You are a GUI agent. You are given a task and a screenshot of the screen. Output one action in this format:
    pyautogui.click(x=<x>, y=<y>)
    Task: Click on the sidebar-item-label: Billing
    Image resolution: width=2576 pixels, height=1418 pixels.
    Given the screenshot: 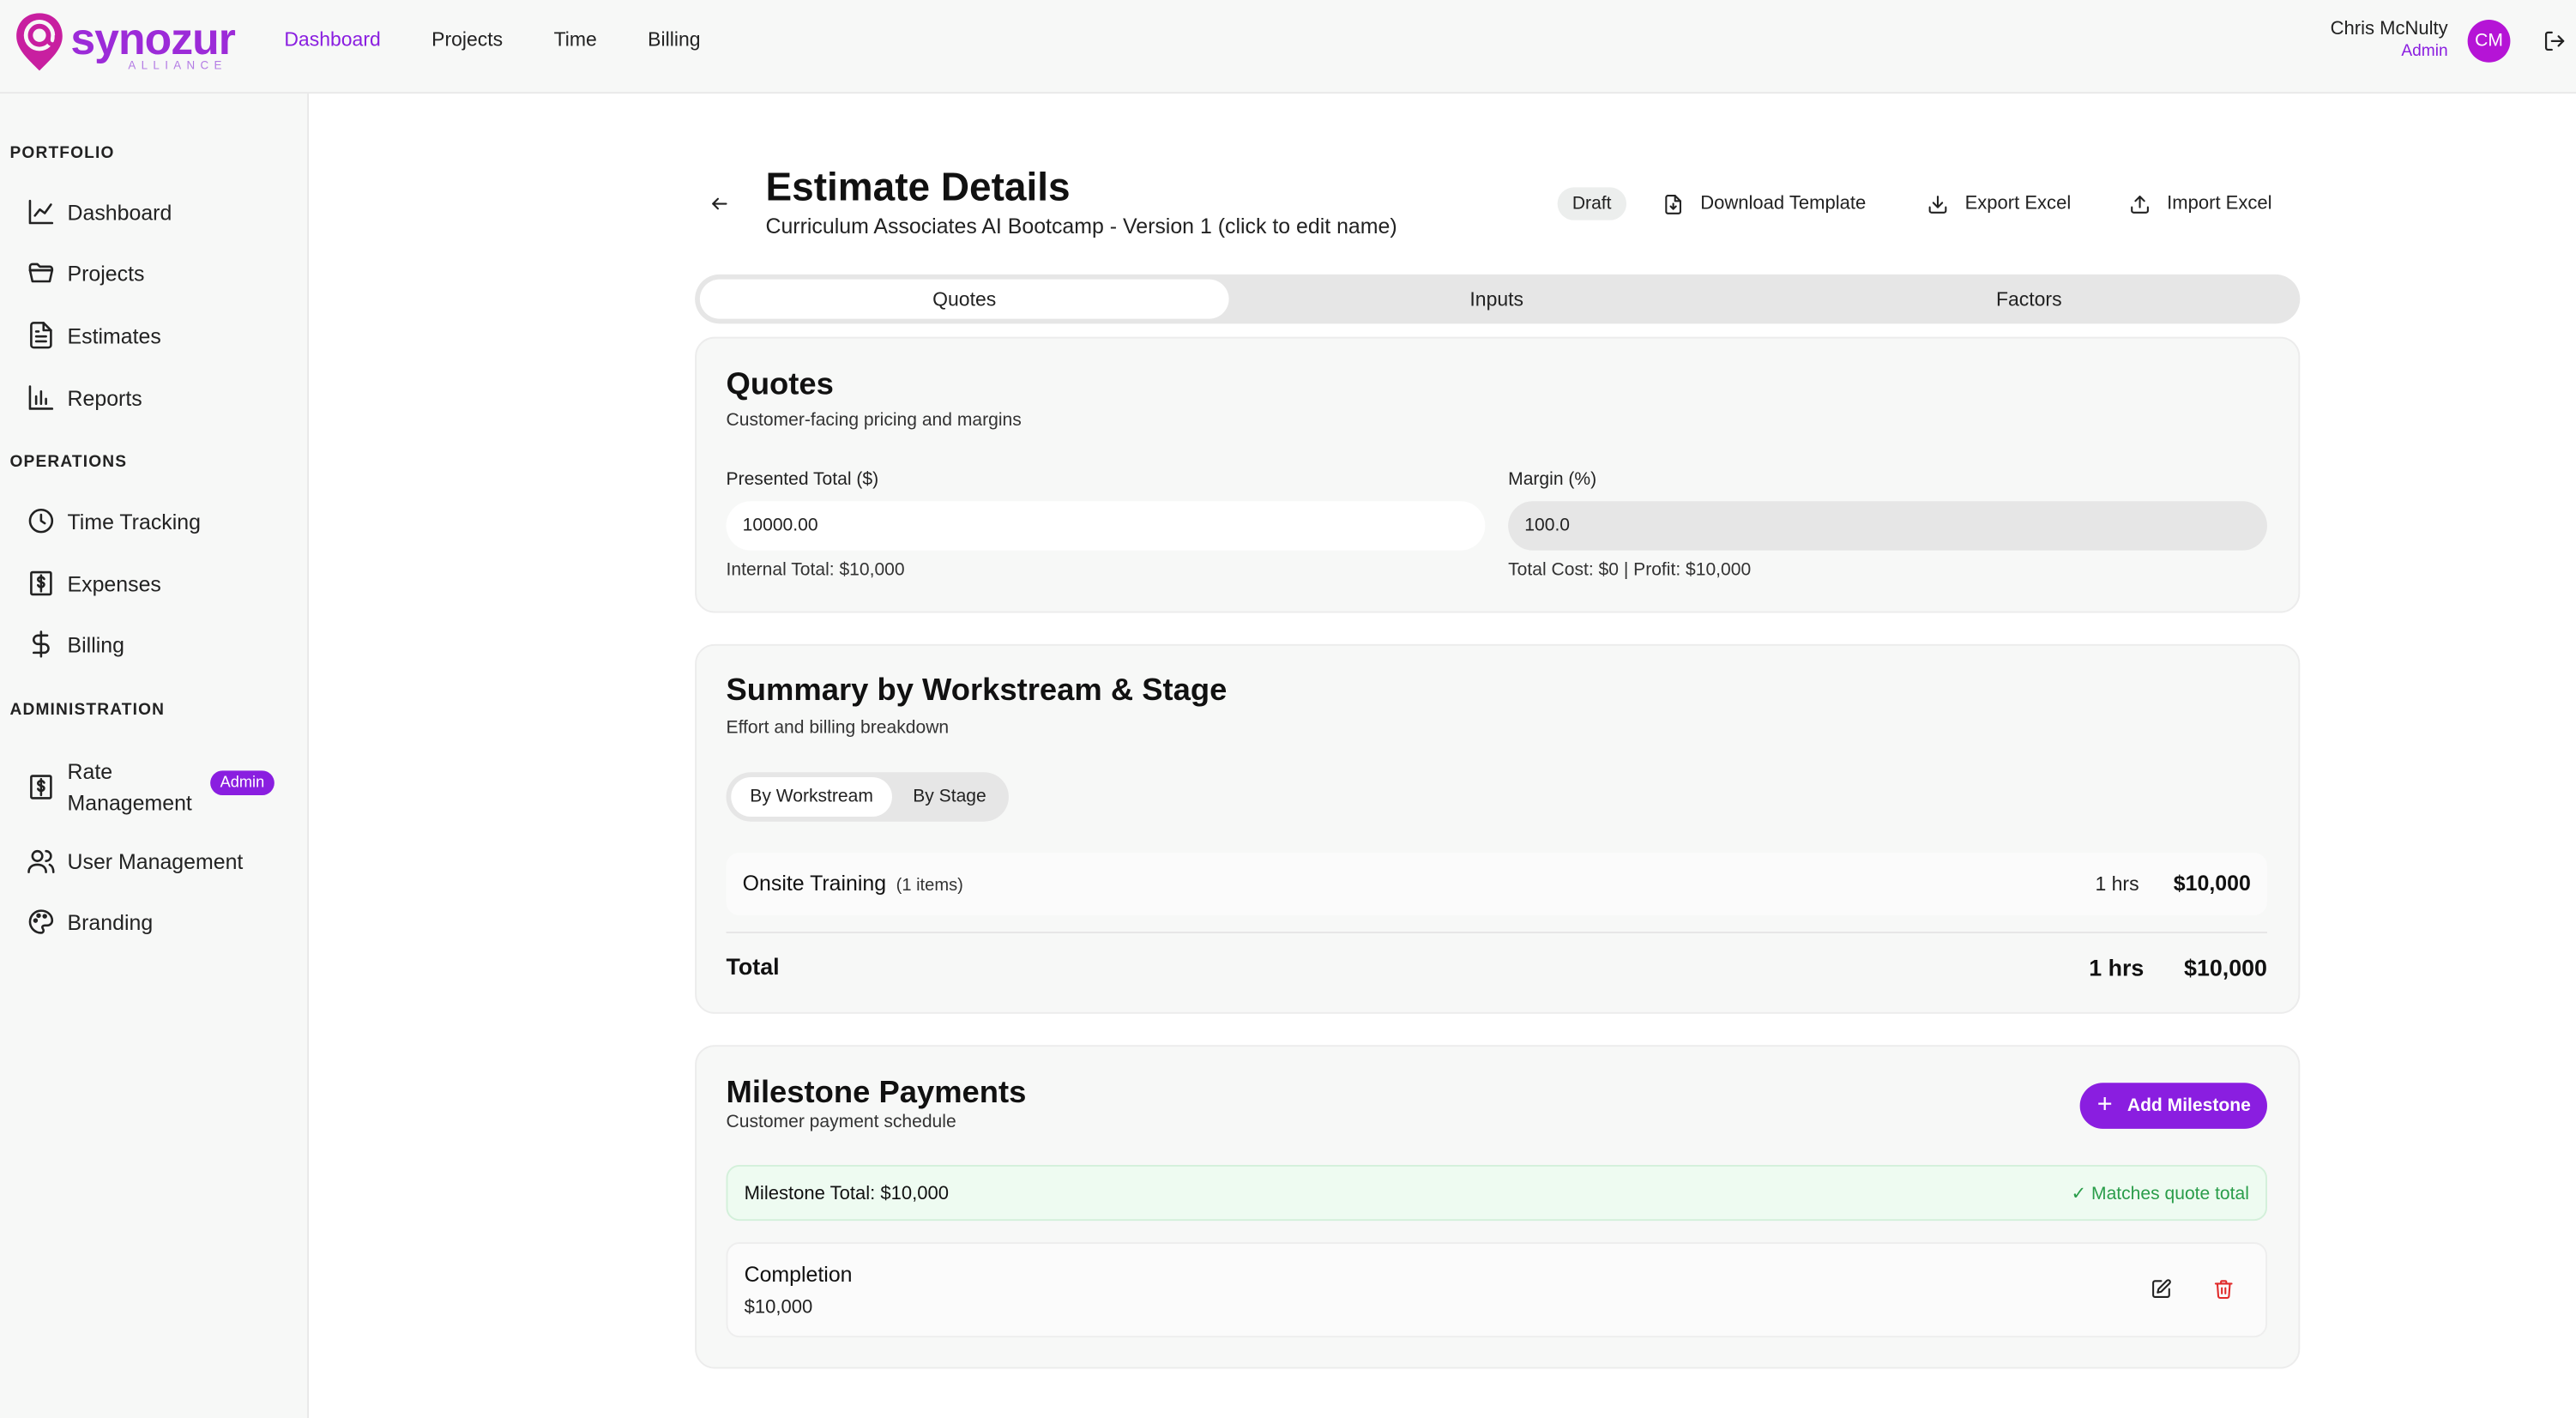 What is the action you would take?
    pyautogui.click(x=95, y=644)
    